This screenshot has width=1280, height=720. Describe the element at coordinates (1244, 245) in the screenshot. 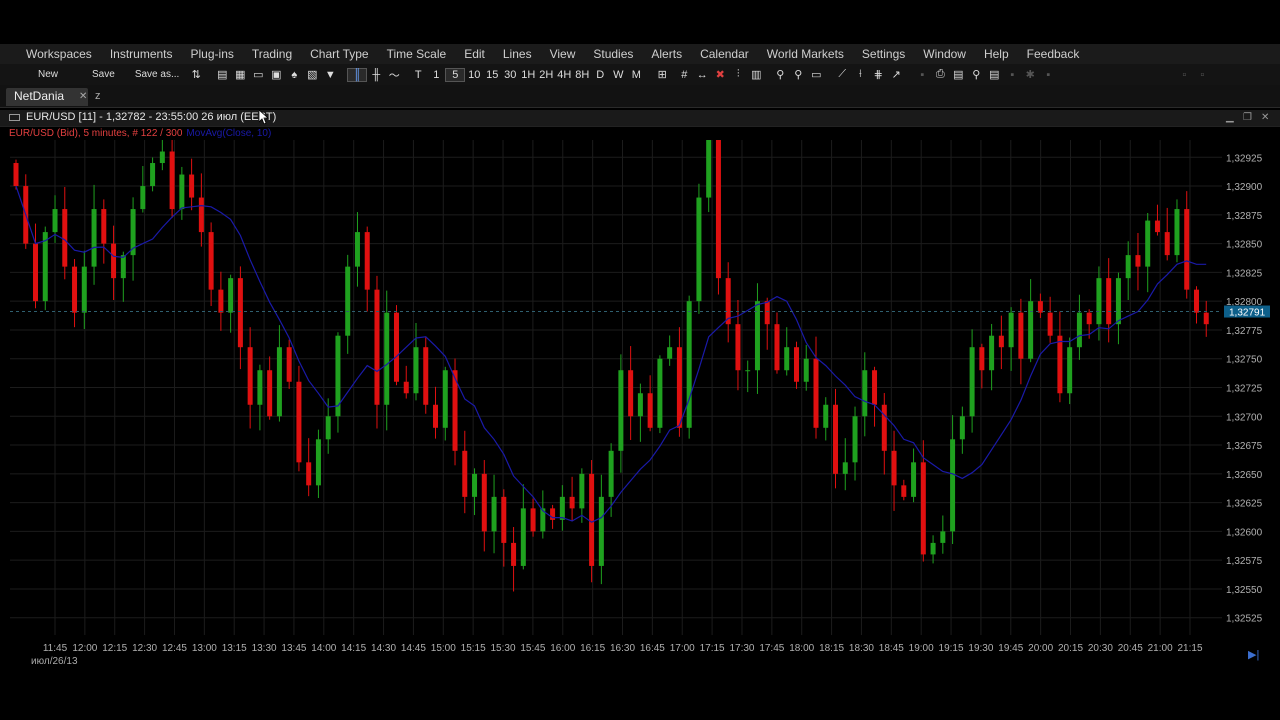

I see `y-tick-label: 1,32850` at that location.